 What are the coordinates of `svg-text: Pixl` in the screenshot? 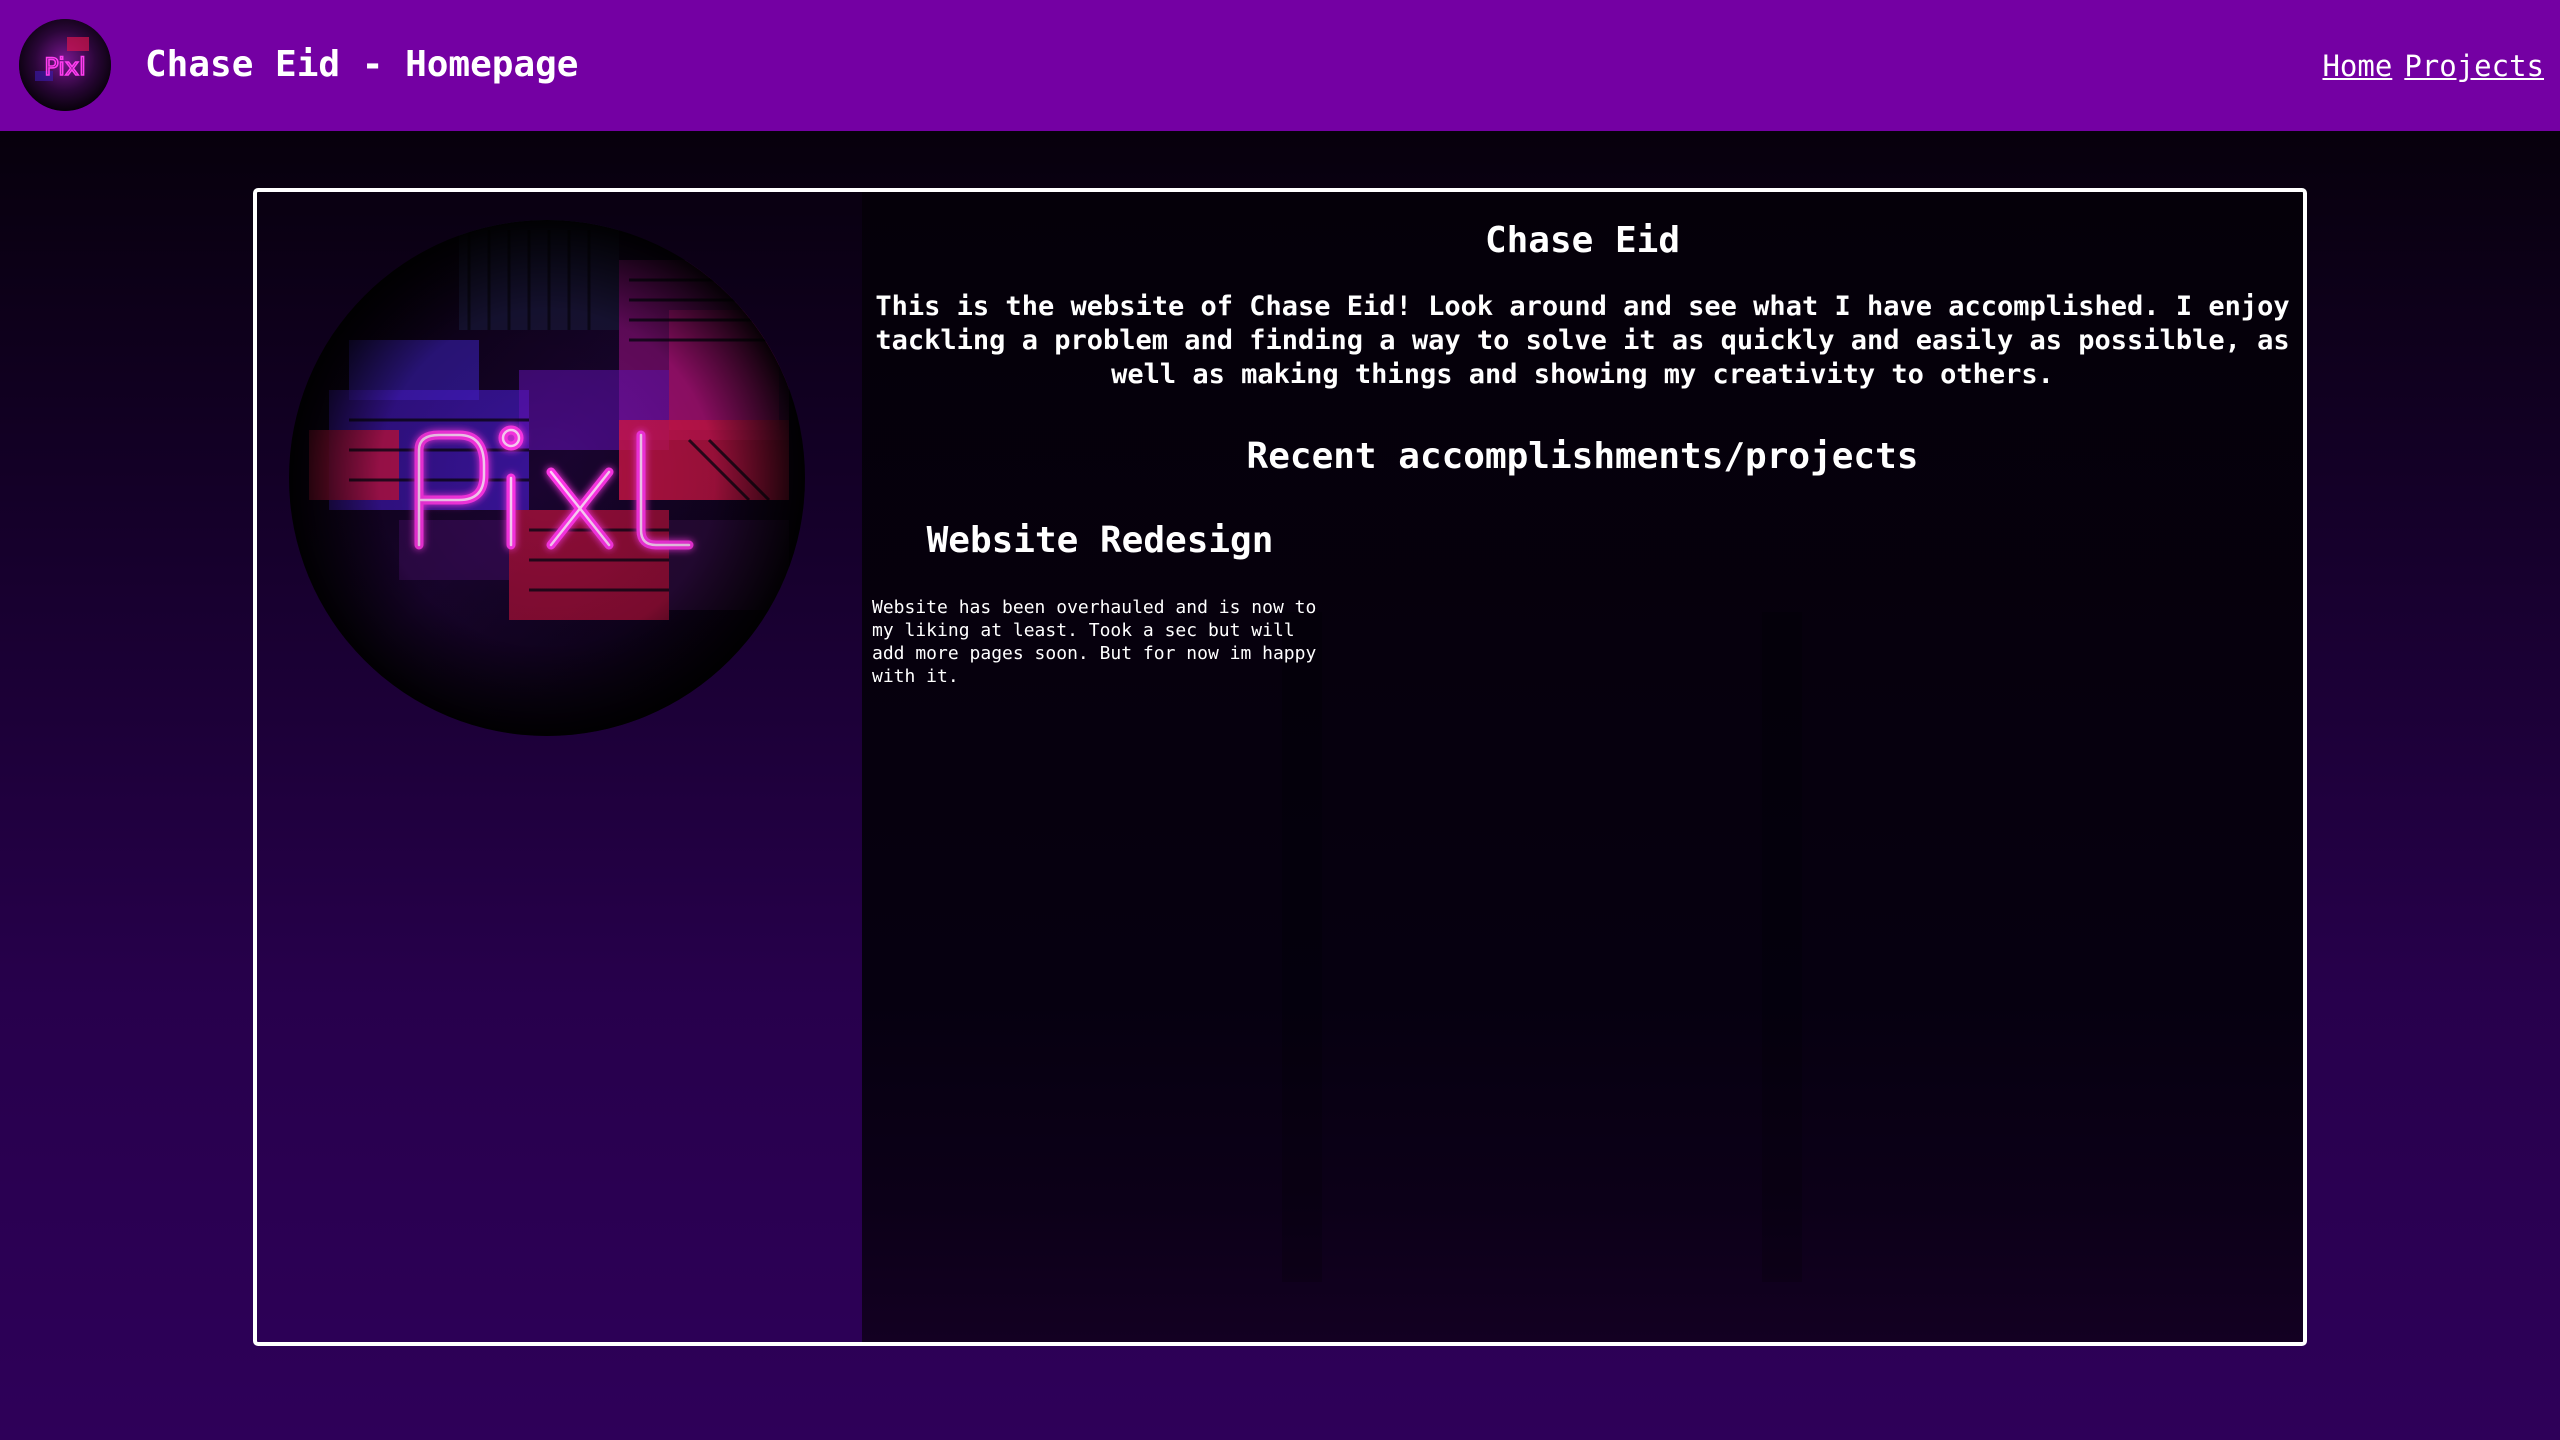 It's located at (64, 67).